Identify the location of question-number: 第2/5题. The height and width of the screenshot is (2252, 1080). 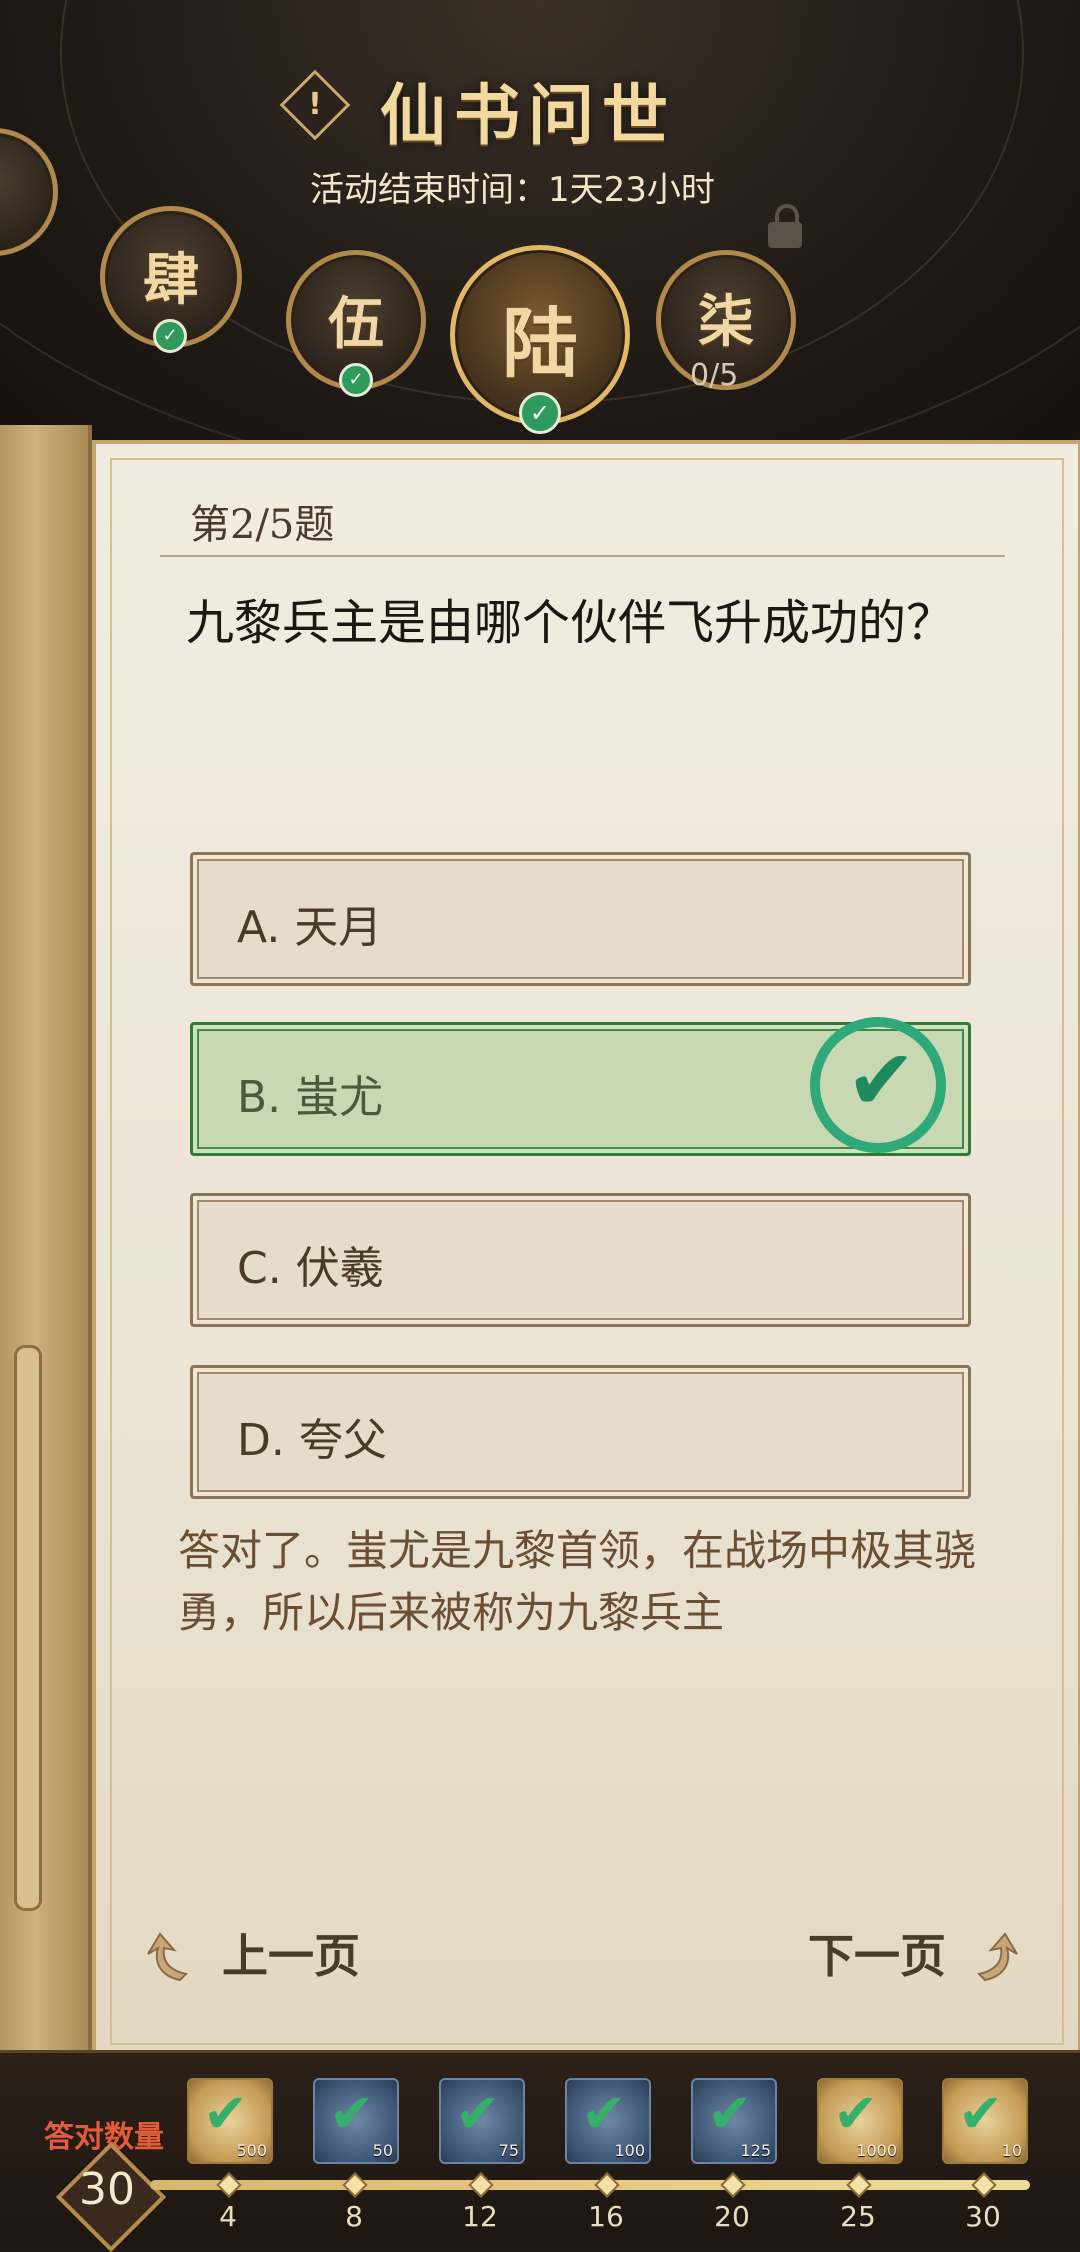
(262, 525).